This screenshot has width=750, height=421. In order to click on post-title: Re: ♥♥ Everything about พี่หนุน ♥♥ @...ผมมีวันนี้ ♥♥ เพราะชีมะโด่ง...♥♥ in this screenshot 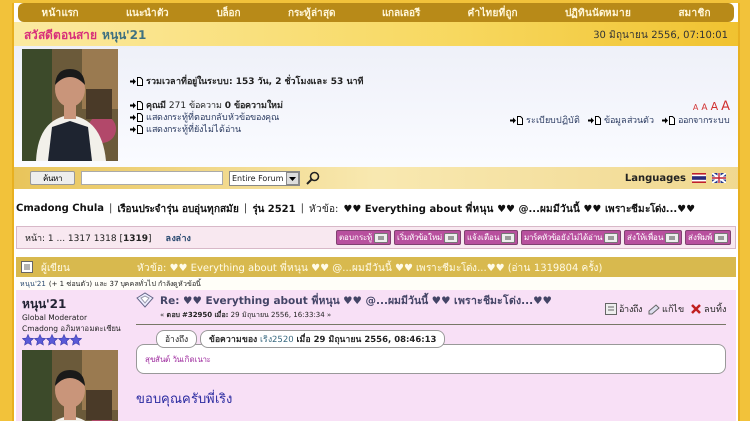, I will do `click(356, 301)`.